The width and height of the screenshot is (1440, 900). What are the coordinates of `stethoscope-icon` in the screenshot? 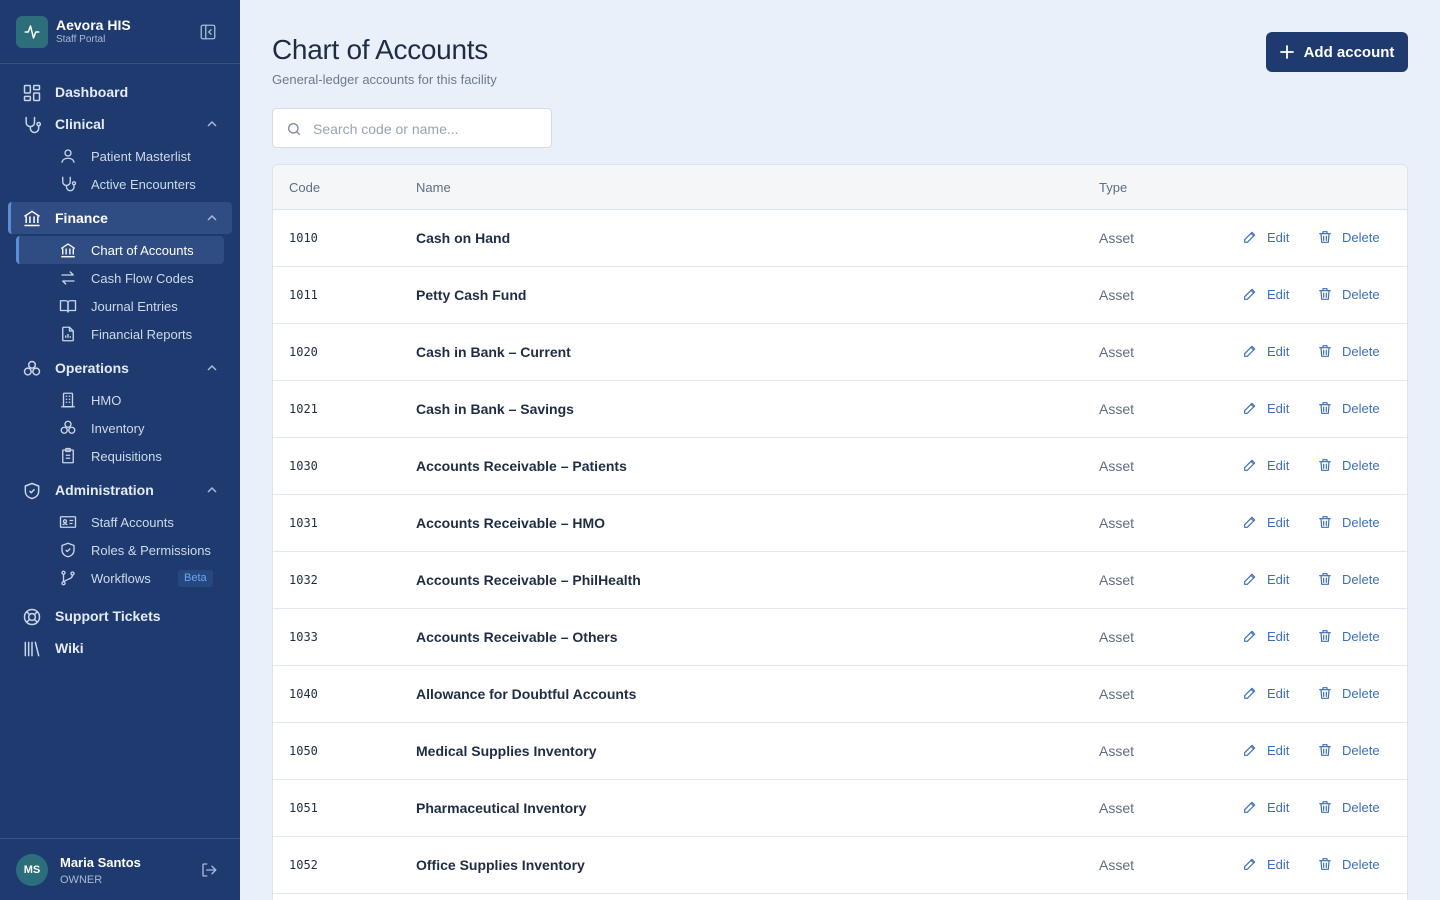 It's located at (32, 125).